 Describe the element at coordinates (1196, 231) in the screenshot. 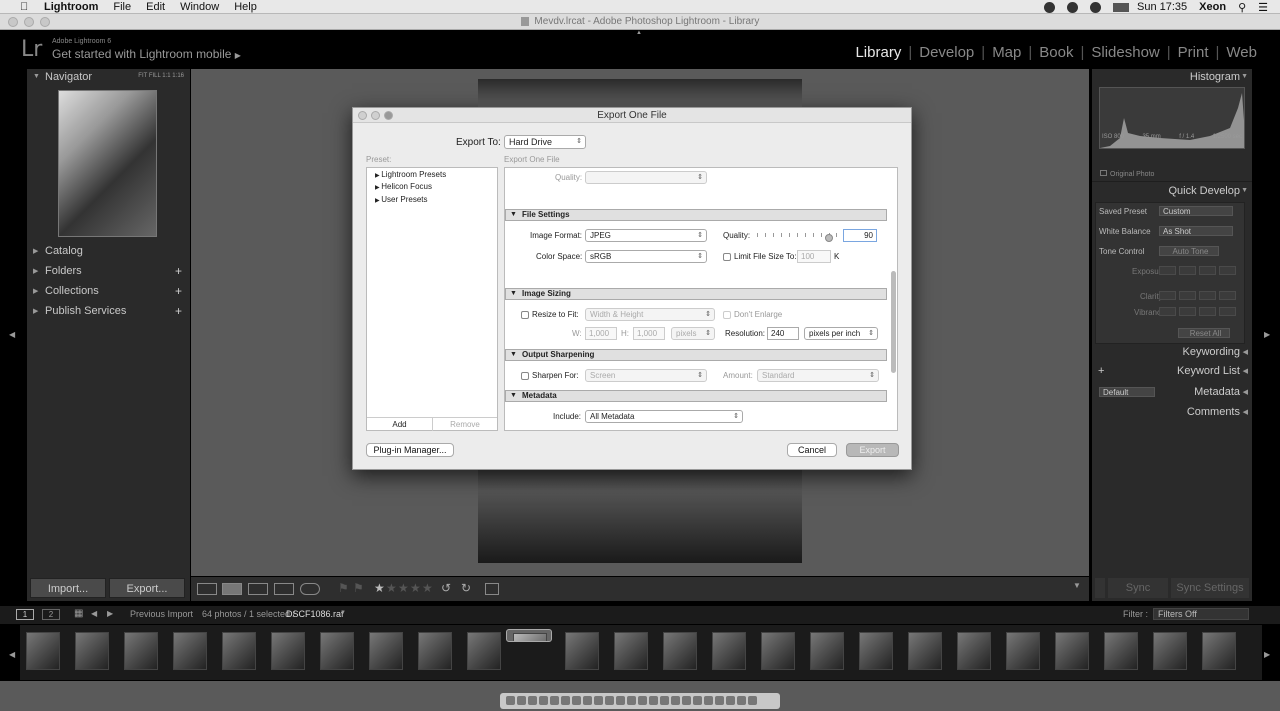

I see `white-balance-select: As Shot` at that location.